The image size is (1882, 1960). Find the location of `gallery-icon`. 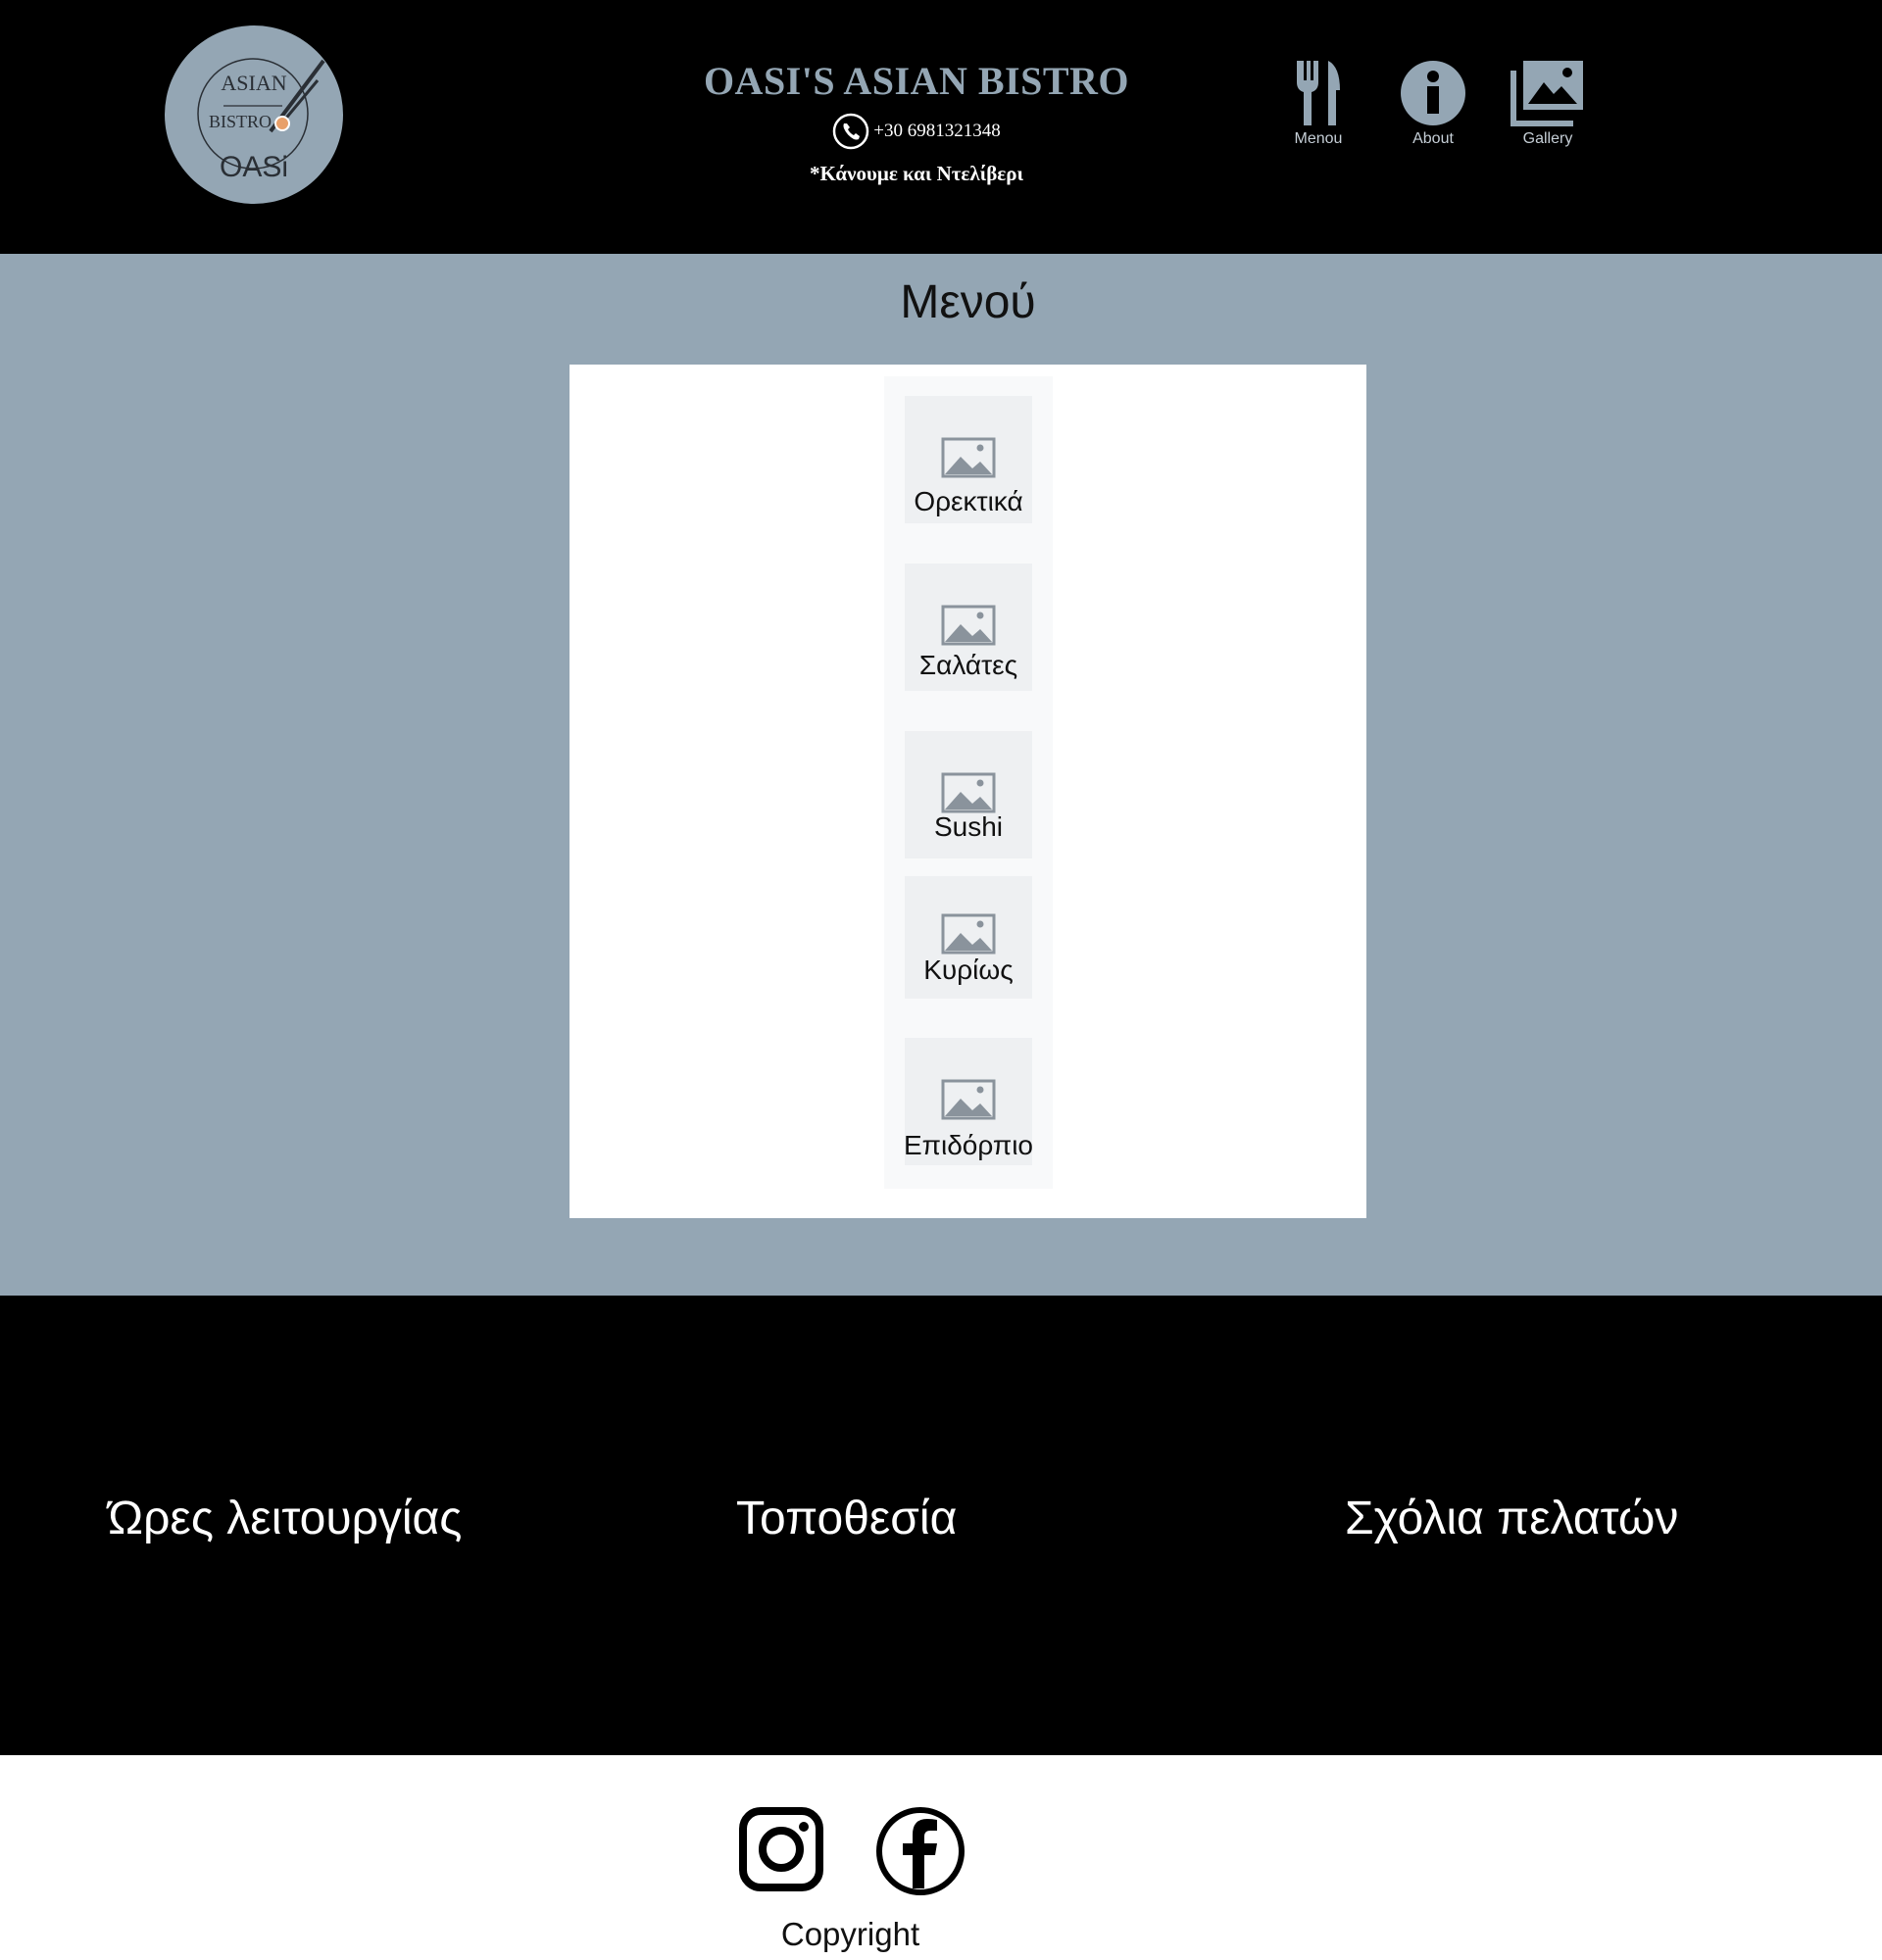

gallery-icon is located at coordinates (1547, 93).